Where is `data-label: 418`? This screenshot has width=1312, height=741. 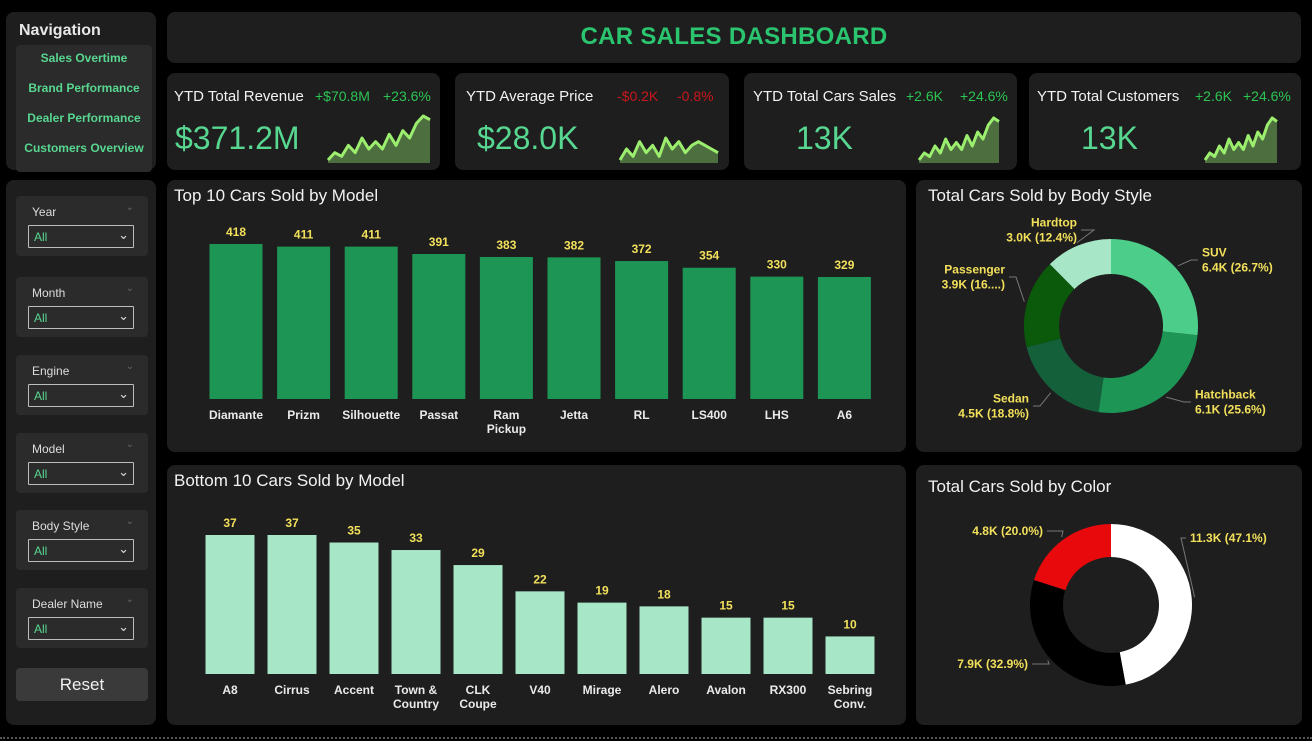 data-label: 418 is located at coordinates (236, 232).